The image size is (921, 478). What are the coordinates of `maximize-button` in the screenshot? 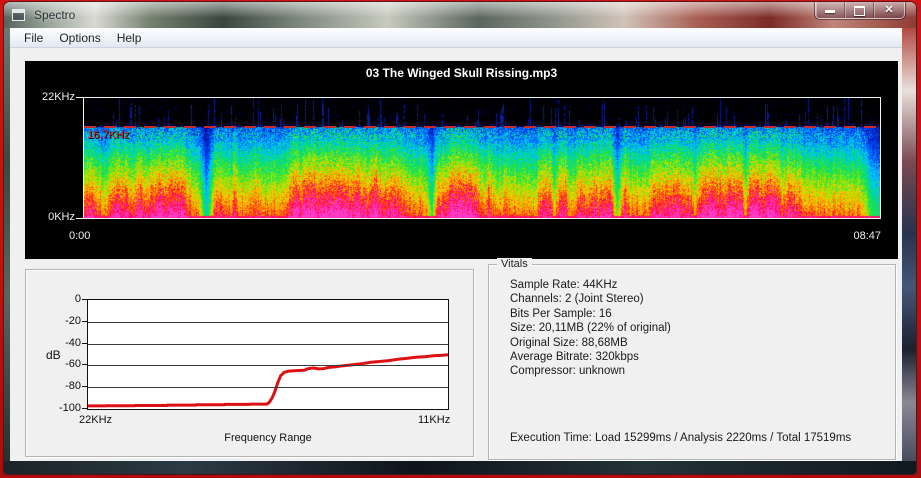 It's located at (859, 10).